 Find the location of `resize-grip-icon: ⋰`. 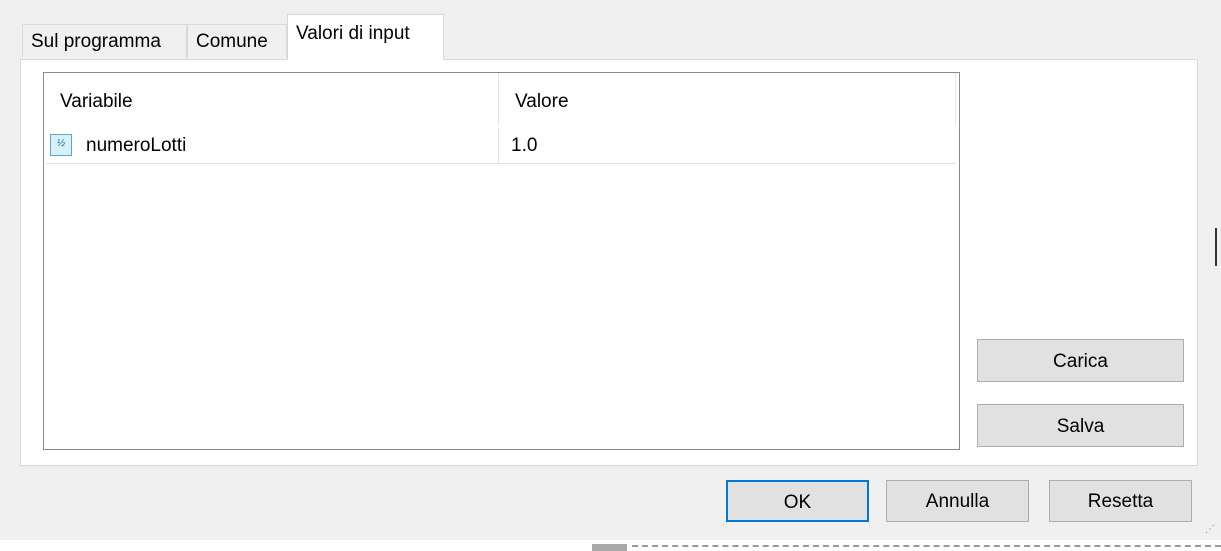

resize-grip-icon: ⋰ is located at coordinates (1210, 529).